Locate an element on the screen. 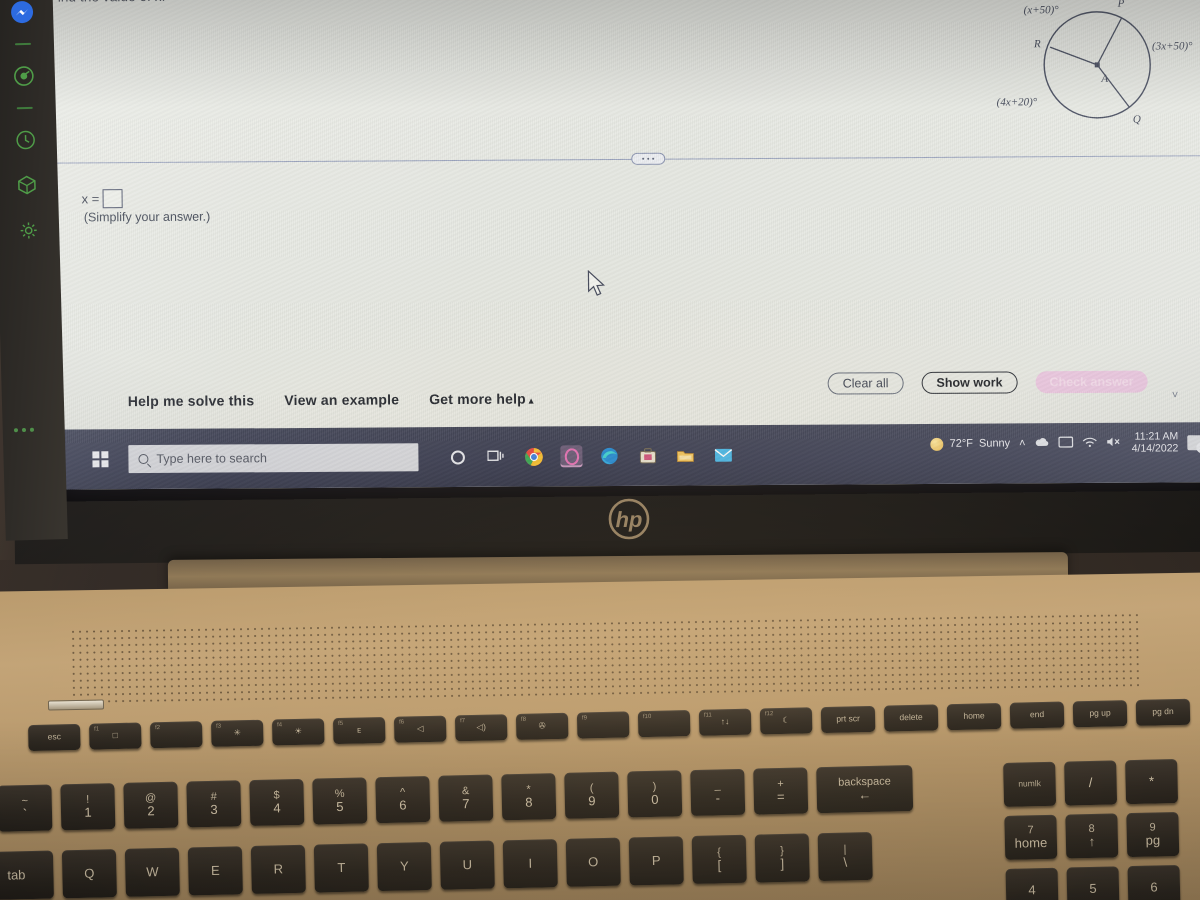 This screenshot has width=1200, height=900. start-button is located at coordinates (100, 459).